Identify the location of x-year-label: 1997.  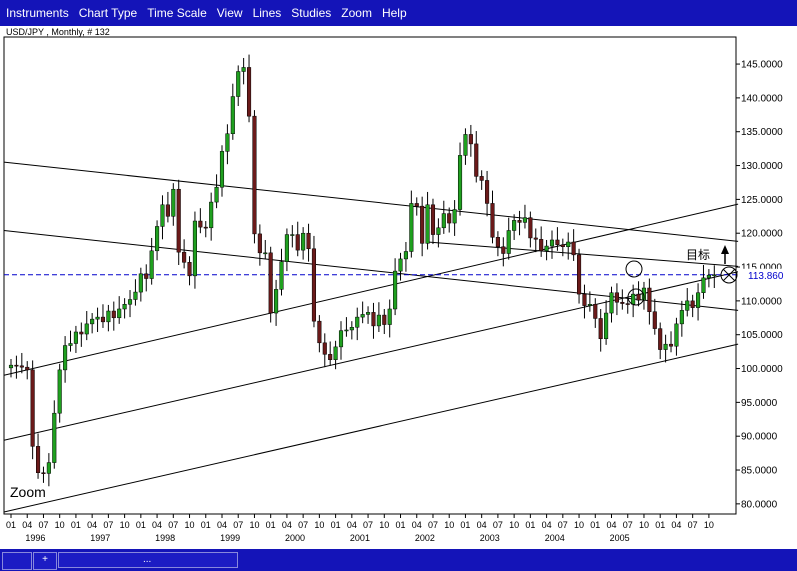
(100, 538).